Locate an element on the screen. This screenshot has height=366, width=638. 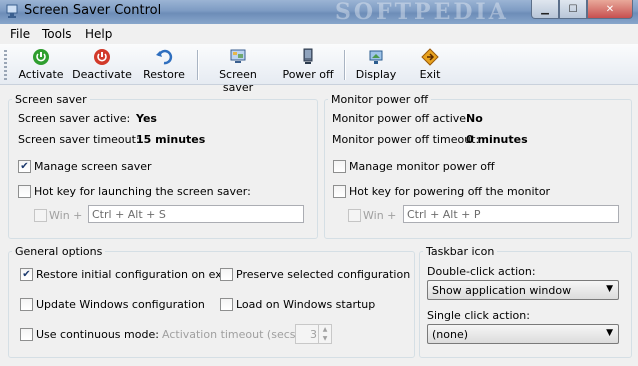
screen-saver-win-checkbox is located at coordinates (40, 215).